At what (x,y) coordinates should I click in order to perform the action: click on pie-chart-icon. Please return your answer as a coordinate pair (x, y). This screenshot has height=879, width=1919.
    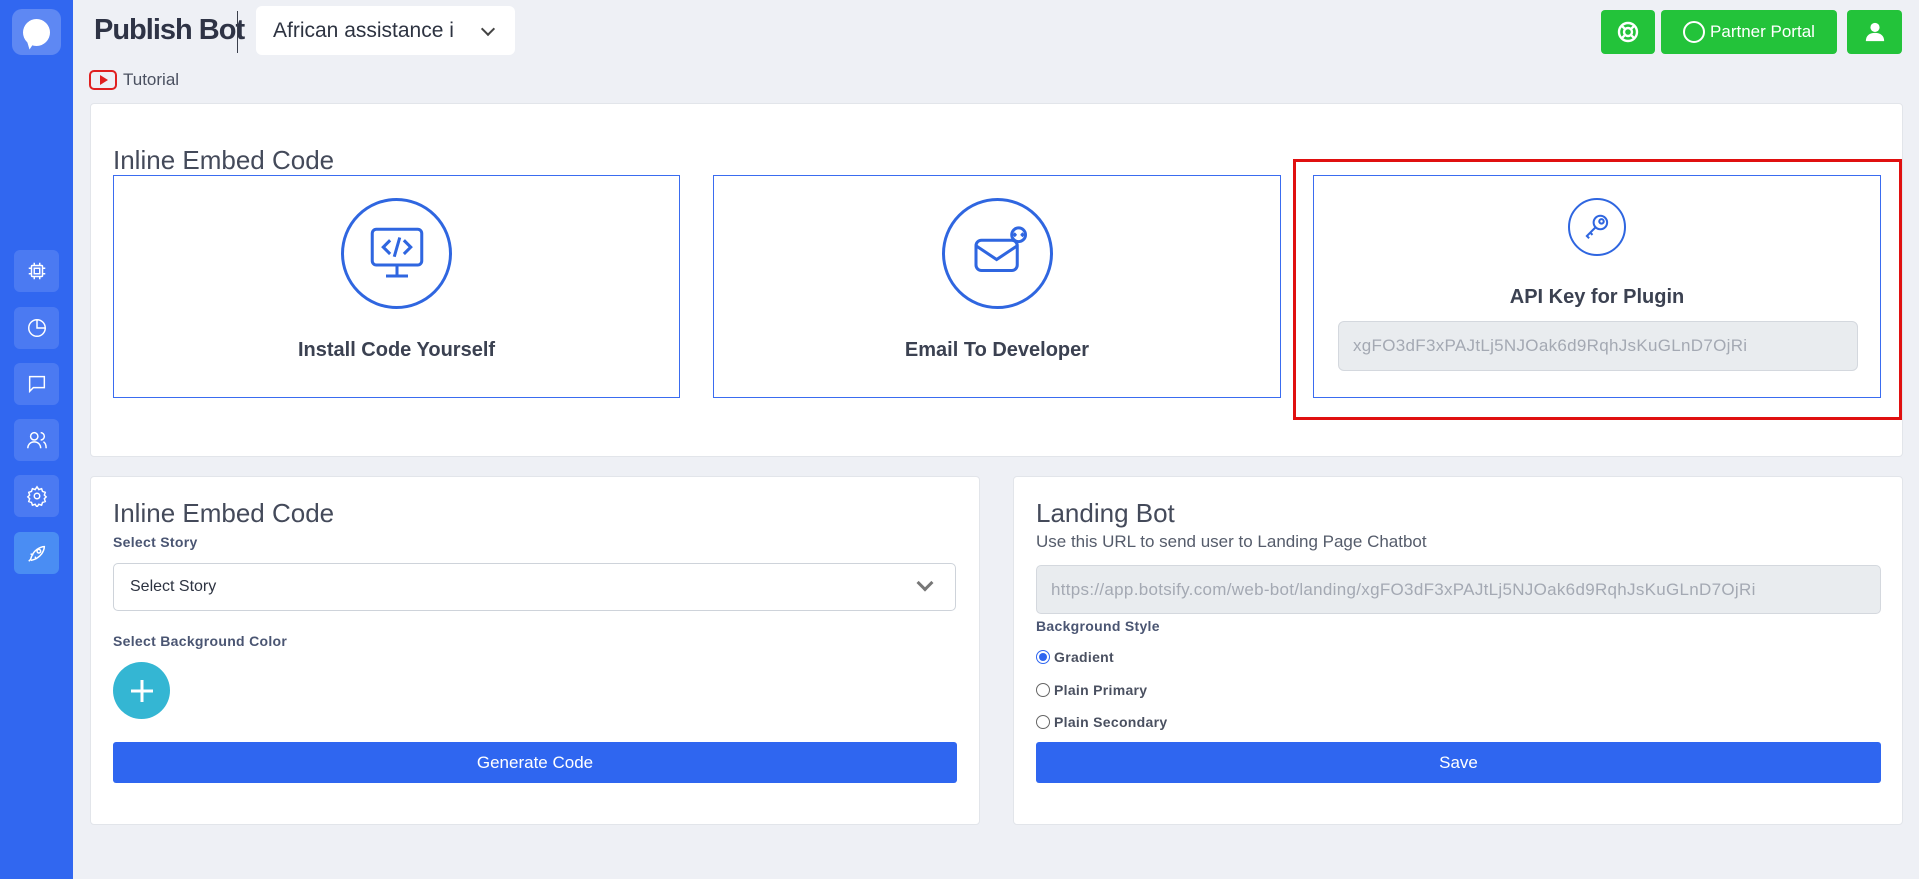
    Looking at the image, I should click on (36, 328).